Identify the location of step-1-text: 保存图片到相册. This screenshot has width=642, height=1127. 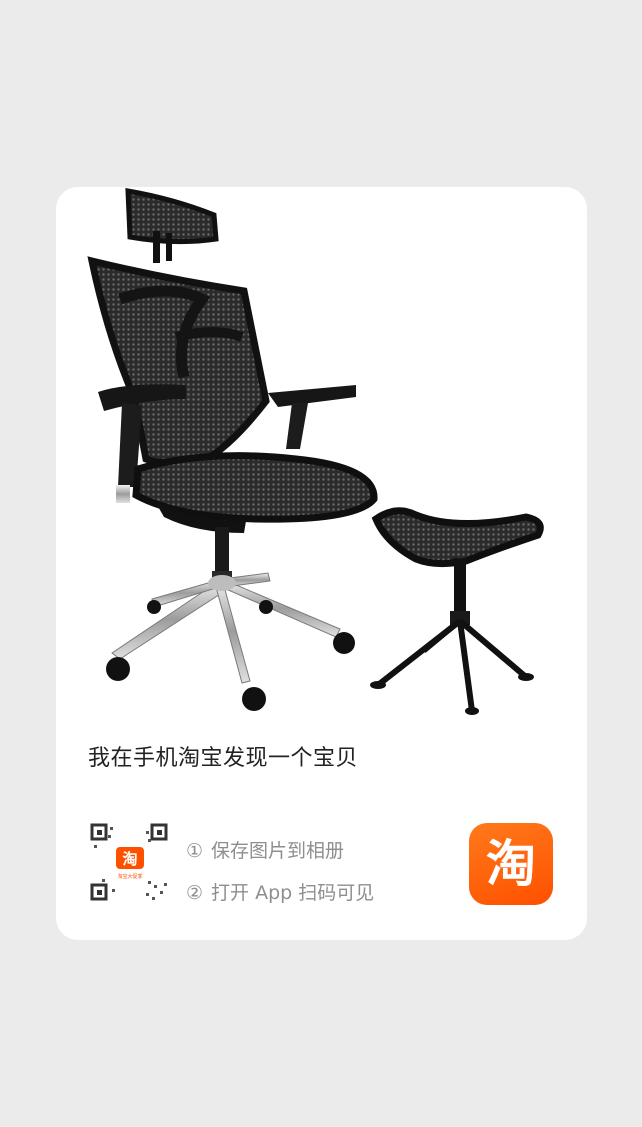
(278, 851).